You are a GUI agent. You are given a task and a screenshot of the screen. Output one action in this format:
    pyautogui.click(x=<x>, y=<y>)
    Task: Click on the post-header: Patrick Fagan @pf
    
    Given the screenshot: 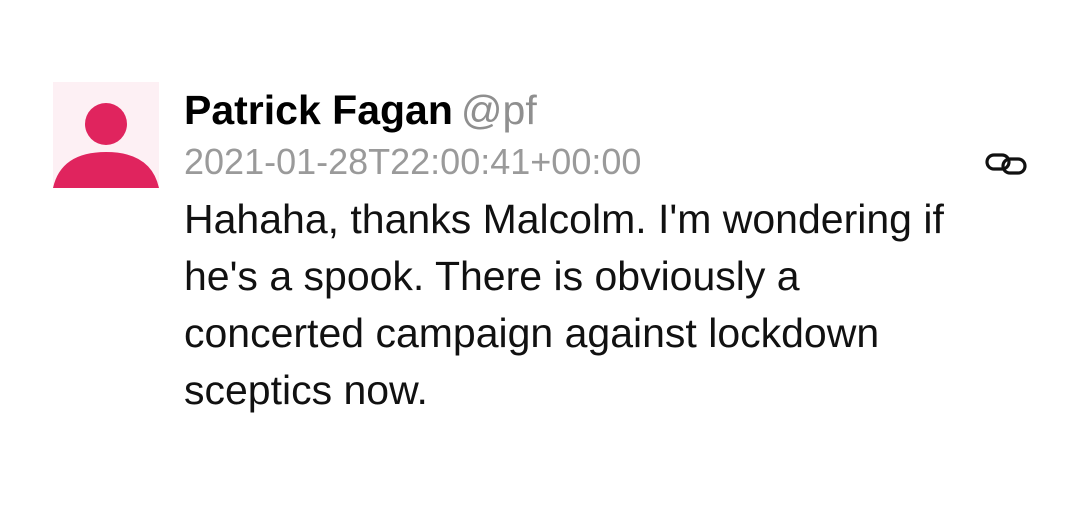 What is the action you would take?
    pyautogui.click(x=574, y=110)
    